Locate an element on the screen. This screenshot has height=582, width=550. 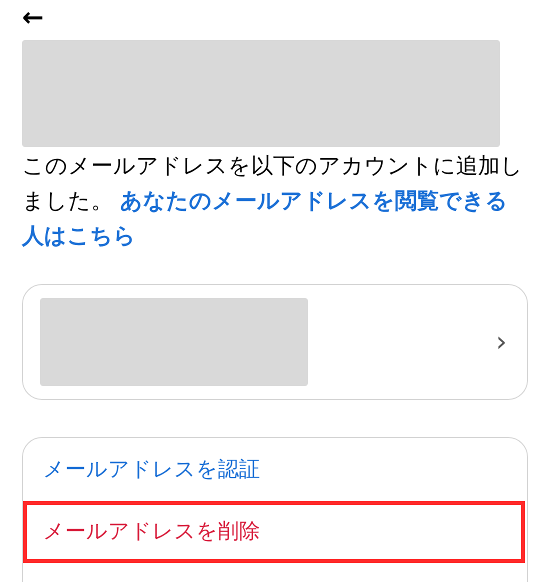
link: あなたのメールアドレスを閲覧できる is located at coordinates (314, 201).